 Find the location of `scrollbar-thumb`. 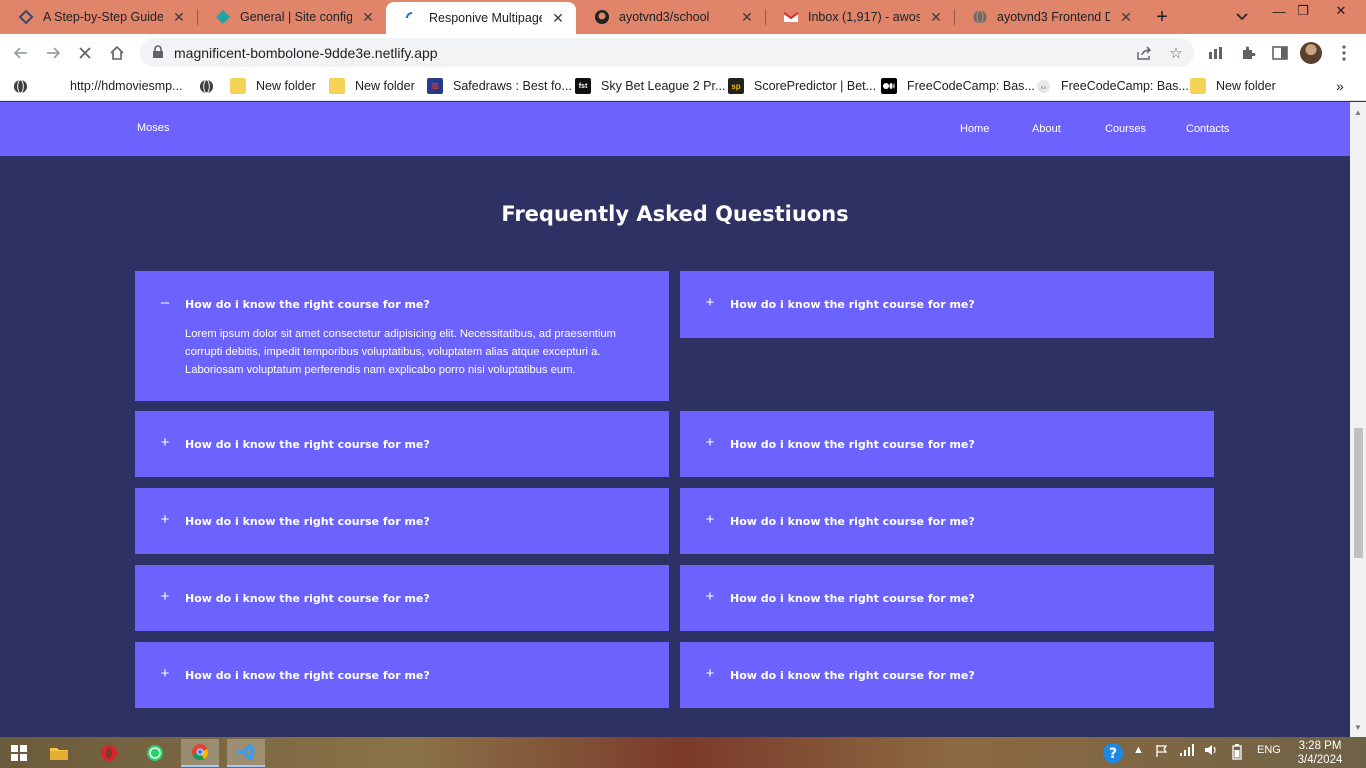

scrollbar-thumb is located at coordinates (1358, 493).